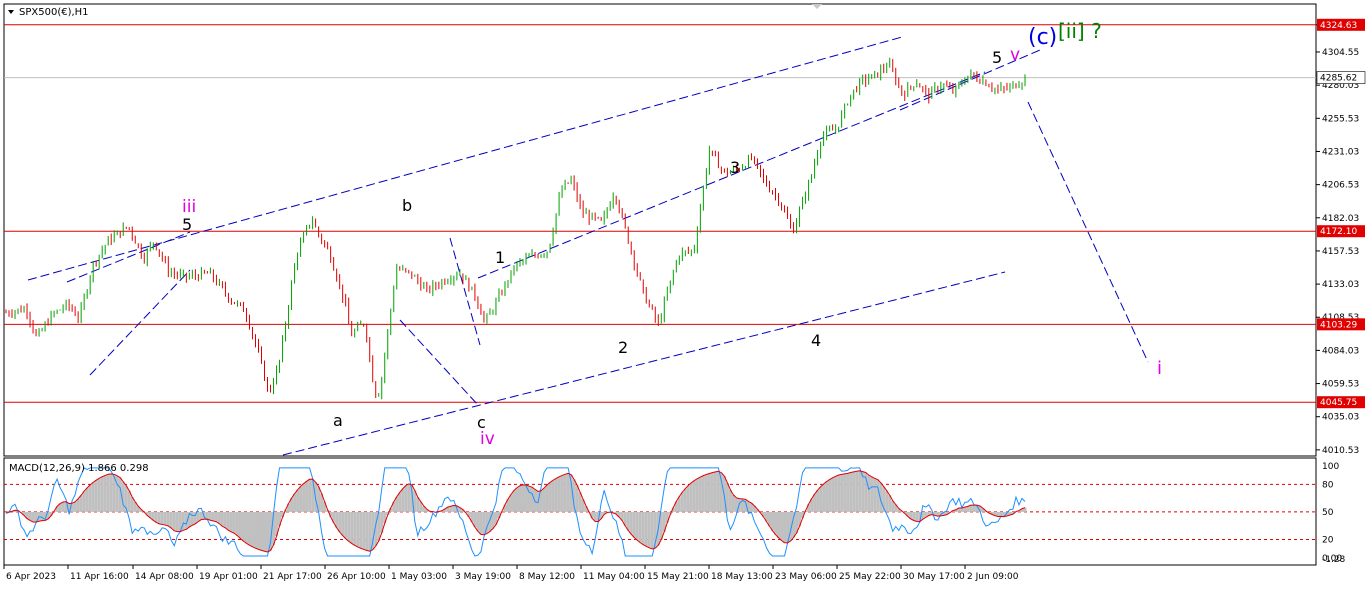 Image resolution: width=1366 pixels, height=592 pixels. Describe the element at coordinates (993, 577) in the screenshot. I see `time-tick-label: 2 Jun 09:00` at that location.